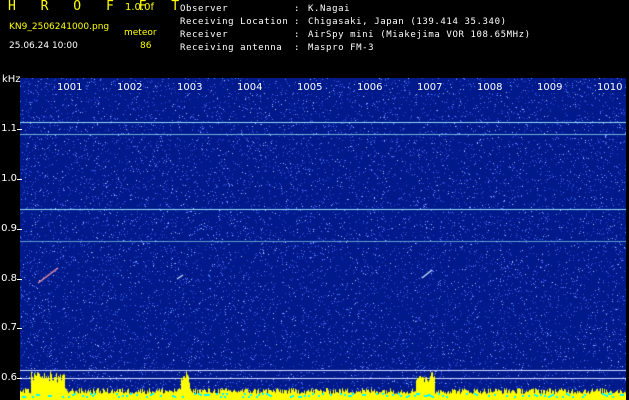 Image resolution: width=629 pixels, height=400 pixels. I want to click on x-tick-label: 1009, so click(550, 87).